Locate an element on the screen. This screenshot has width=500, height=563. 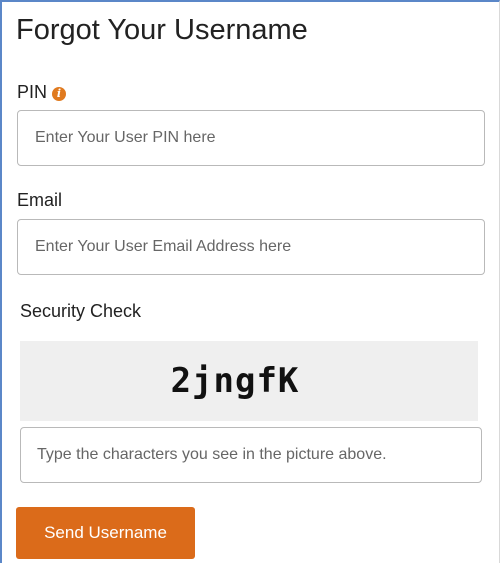
page-title: Forgot Your Username is located at coordinates (162, 30).